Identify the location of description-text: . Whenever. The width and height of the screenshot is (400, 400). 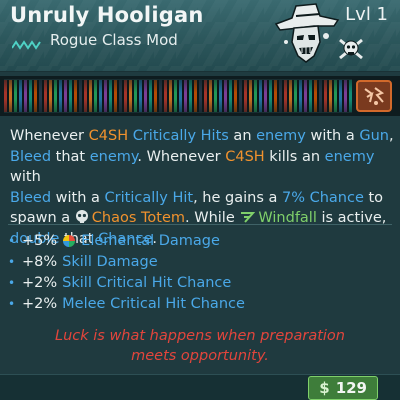
(181, 156).